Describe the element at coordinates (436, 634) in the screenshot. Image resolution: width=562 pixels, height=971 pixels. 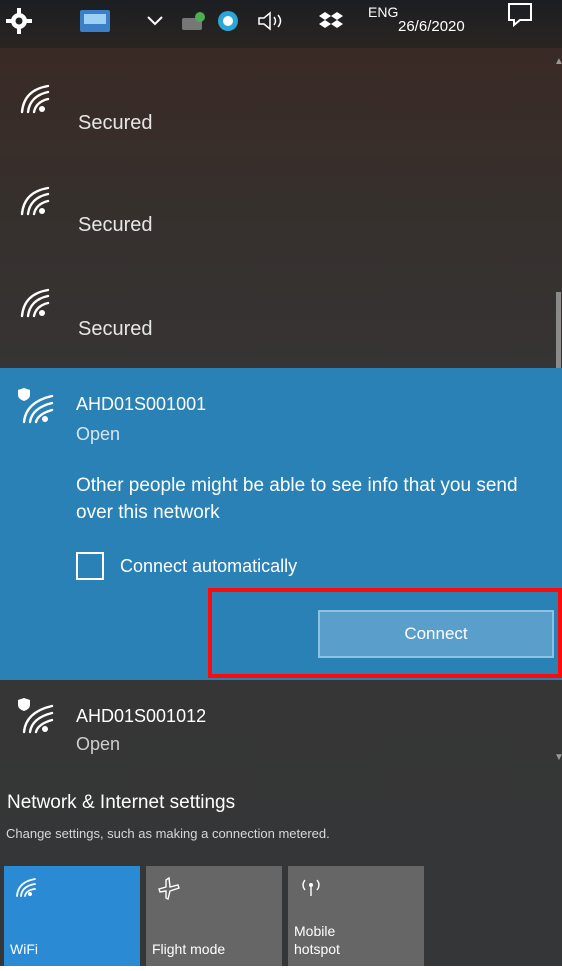
I see `connect-button: Connect` at that location.